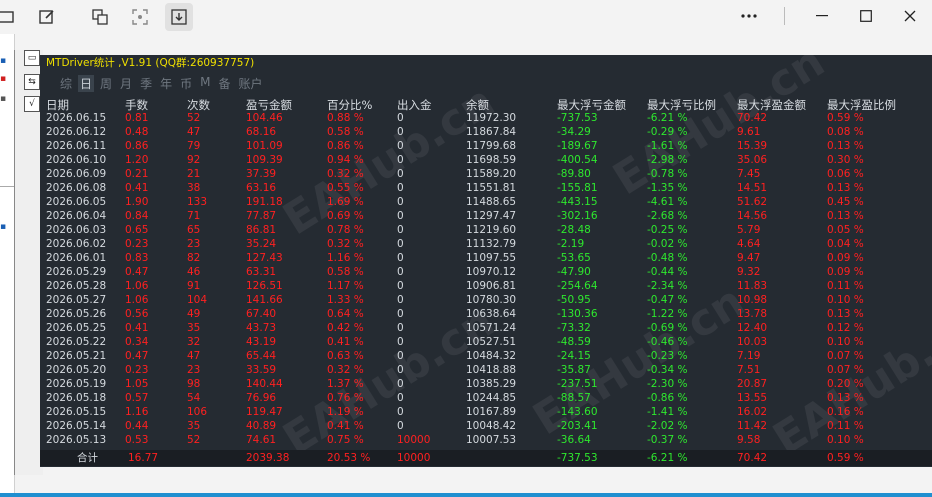  What do you see at coordinates (106, 83) in the screenshot?
I see `tab-2: 周` at bounding box center [106, 83].